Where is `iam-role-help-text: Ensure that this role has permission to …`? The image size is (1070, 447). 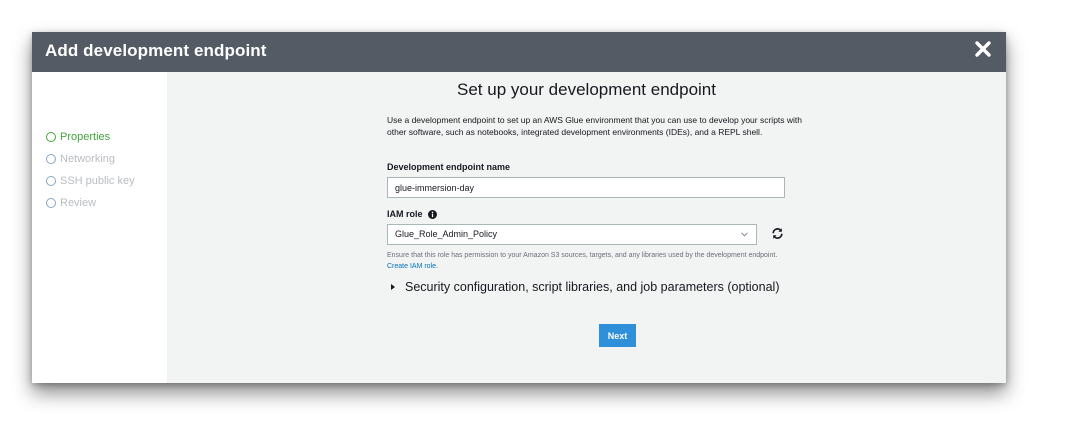
iam-role-help-text: Ensure that this role has permission to … is located at coordinates (587, 261).